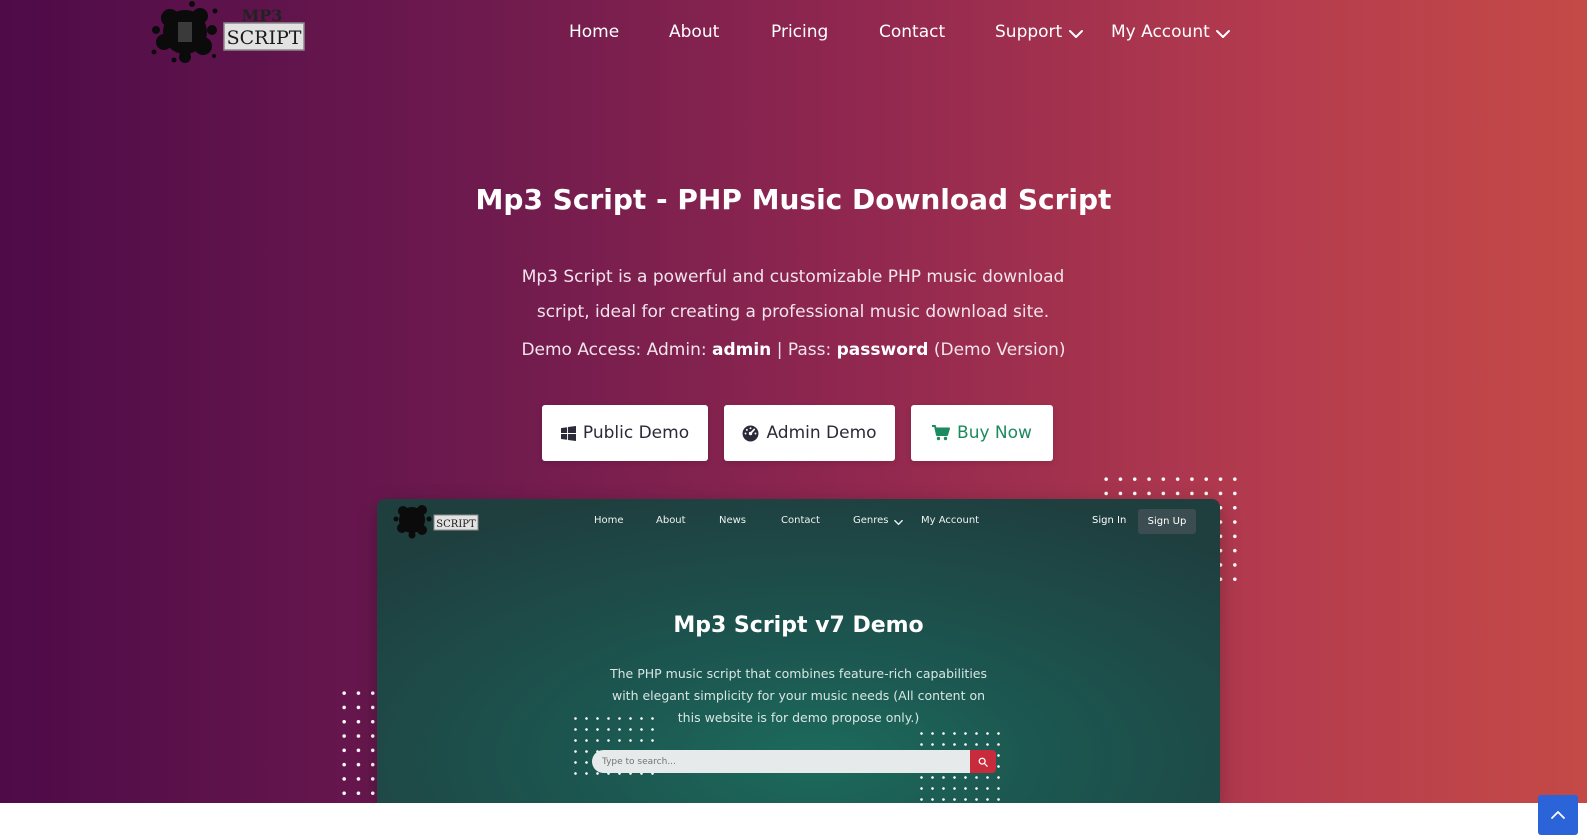 Image resolution: width=1587 pixels, height=836 pixels. Describe the element at coordinates (793, 199) in the screenshot. I see `page-title: Mp3 Script - PHP Music Download Script` at that location.